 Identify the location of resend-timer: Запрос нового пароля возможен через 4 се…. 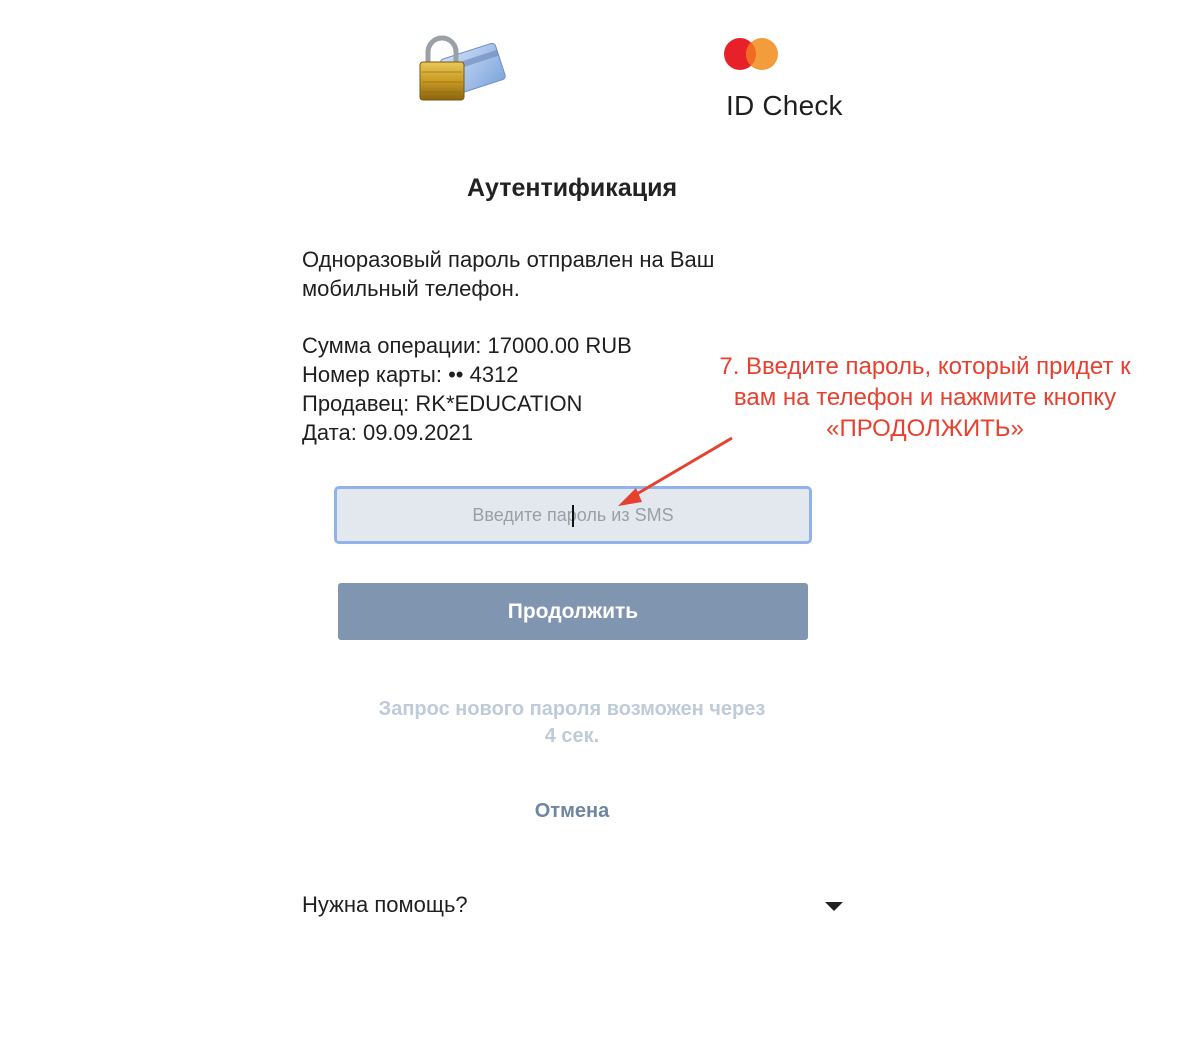
(572, 723).